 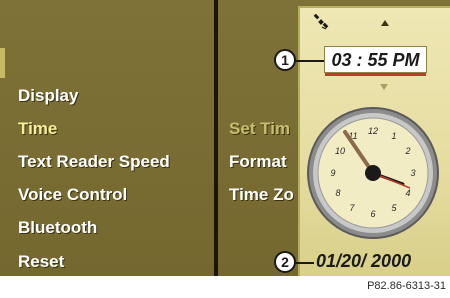 I want to click on time-field: 03 : 55 PM, so click(x=375, y=61).